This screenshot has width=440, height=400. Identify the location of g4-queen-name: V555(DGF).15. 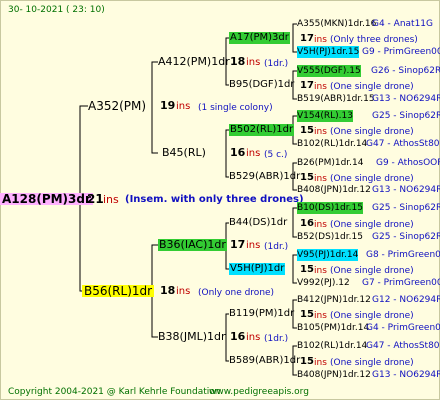
(329, 71).